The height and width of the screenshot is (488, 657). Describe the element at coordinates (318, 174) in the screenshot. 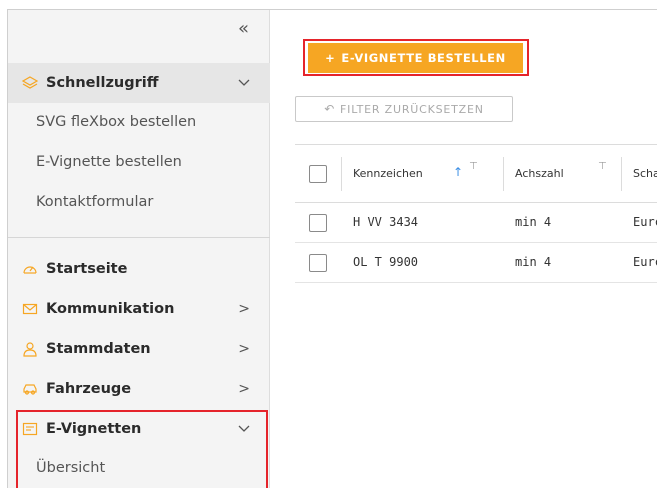

I see `select-all-checkbox` at that location.